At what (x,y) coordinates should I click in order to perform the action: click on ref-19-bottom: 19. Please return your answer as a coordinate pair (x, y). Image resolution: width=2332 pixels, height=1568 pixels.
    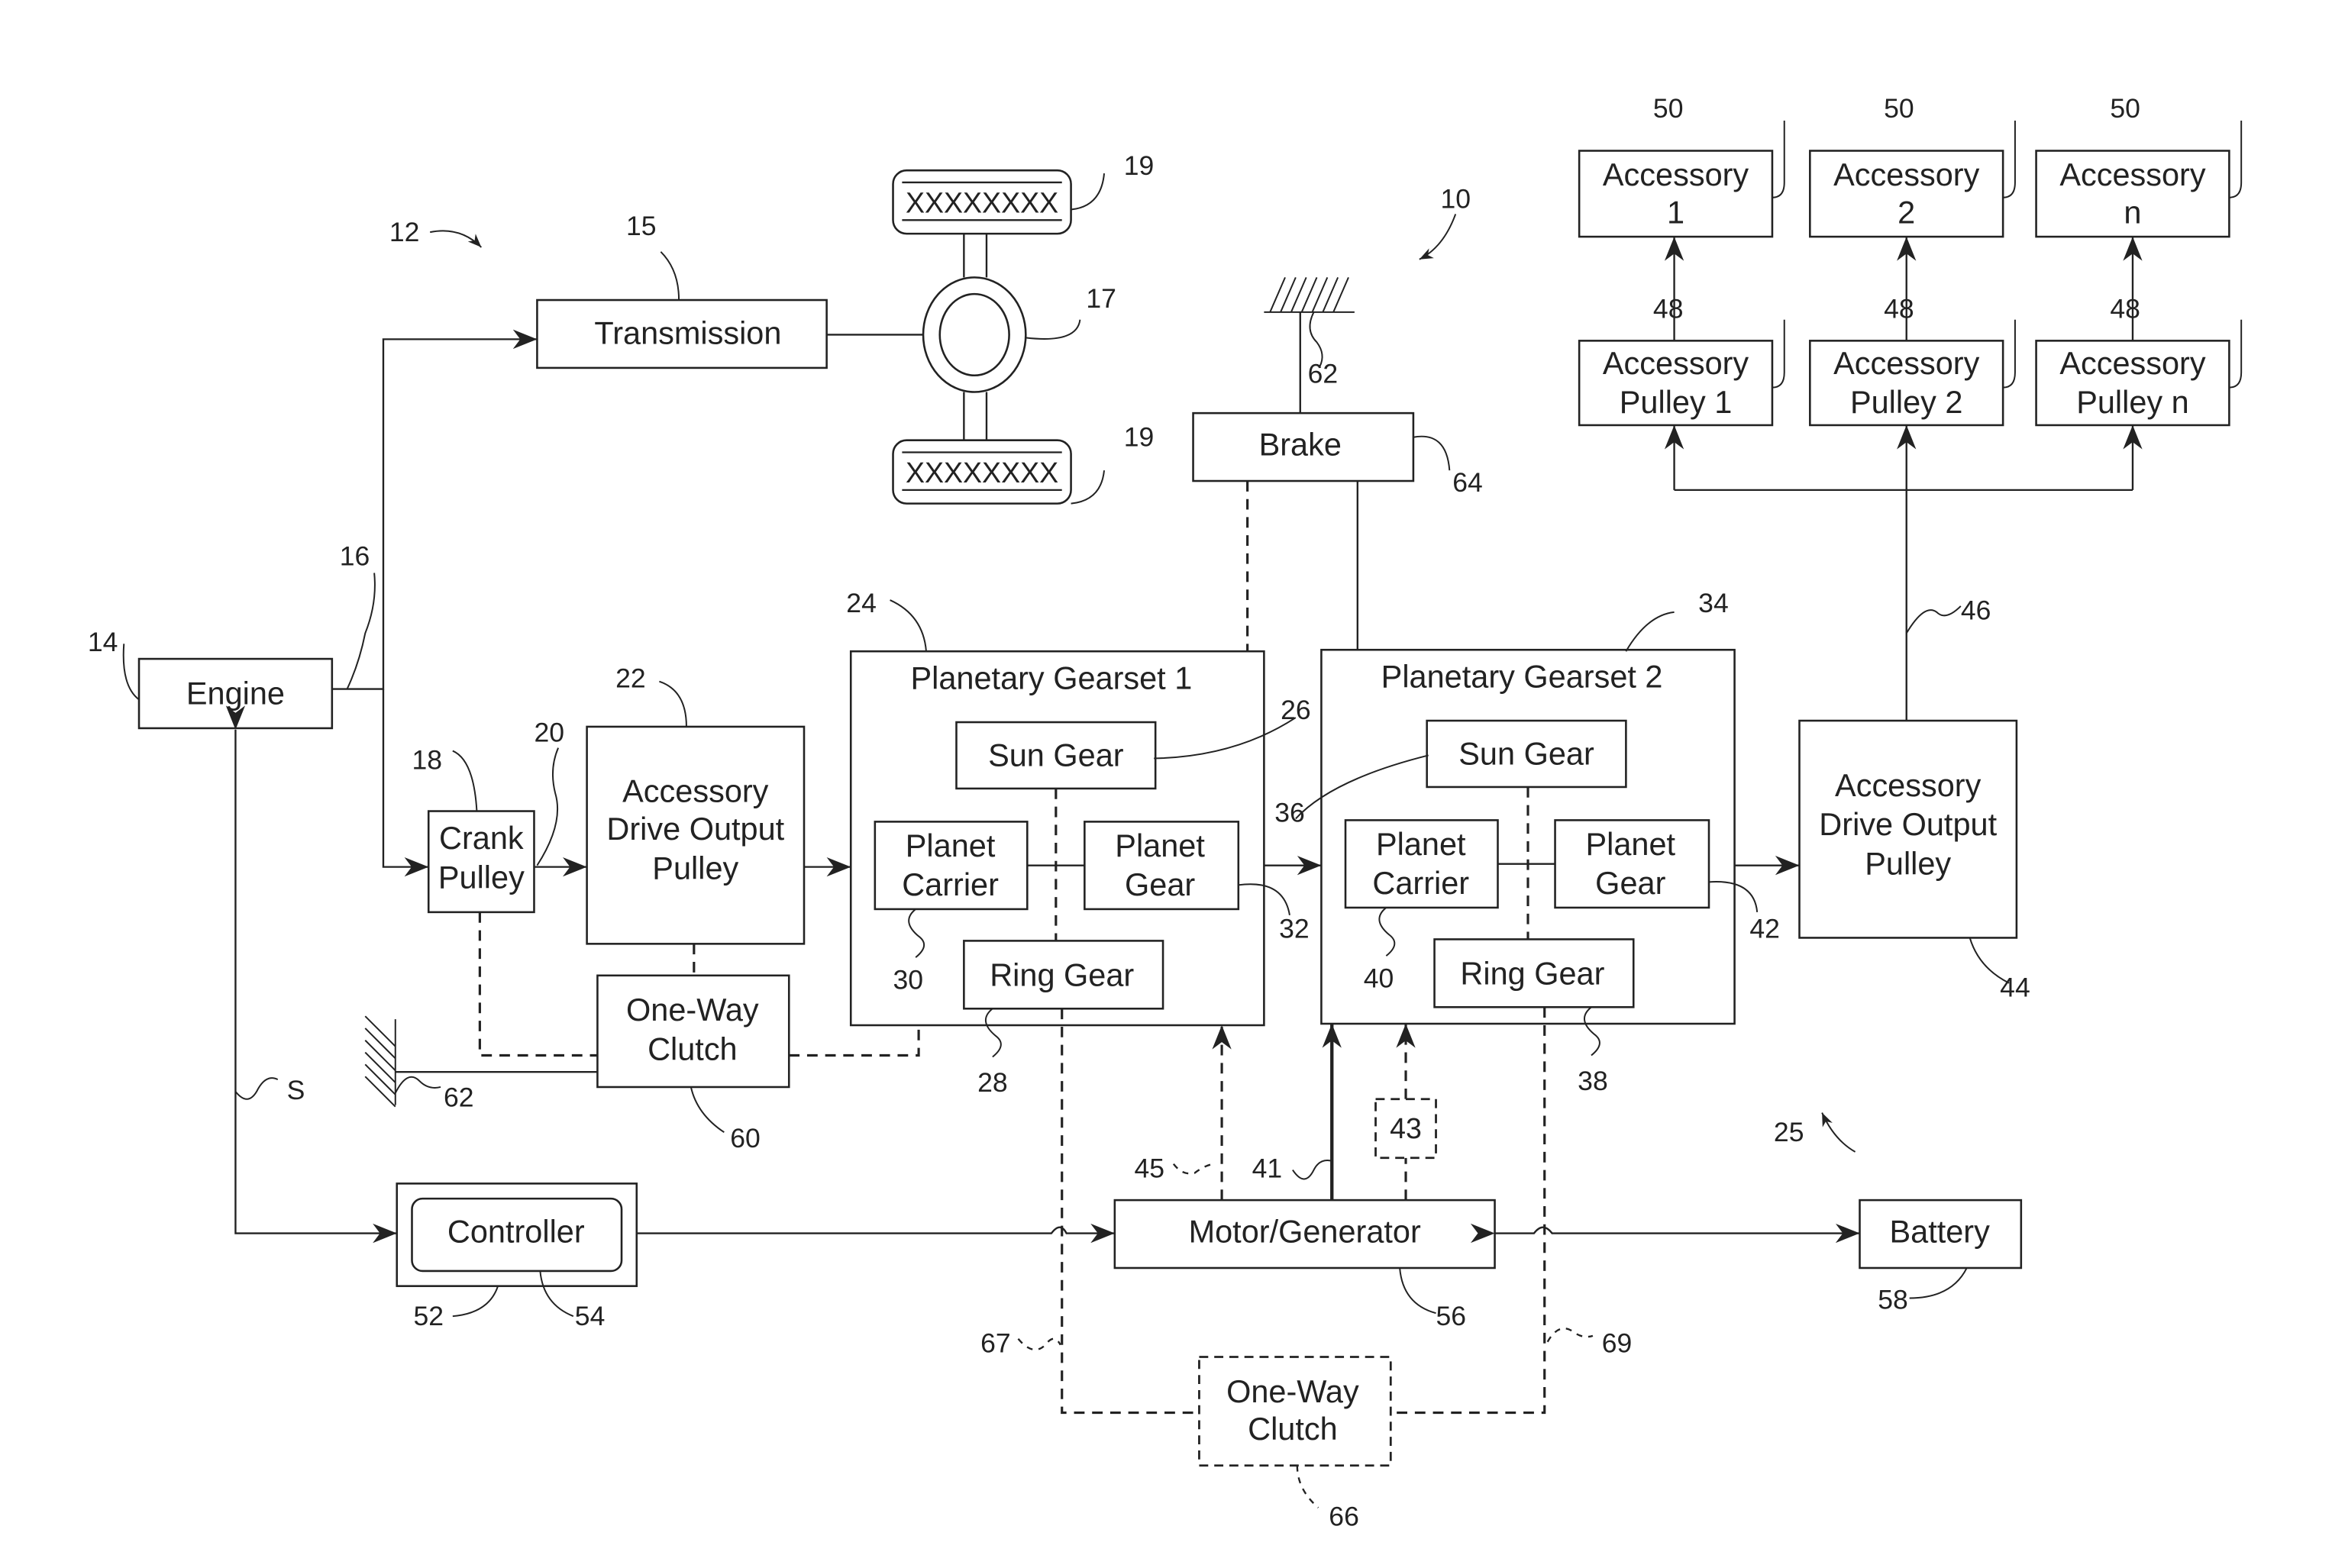
    Looking at the image, I should click on (1139, 437).